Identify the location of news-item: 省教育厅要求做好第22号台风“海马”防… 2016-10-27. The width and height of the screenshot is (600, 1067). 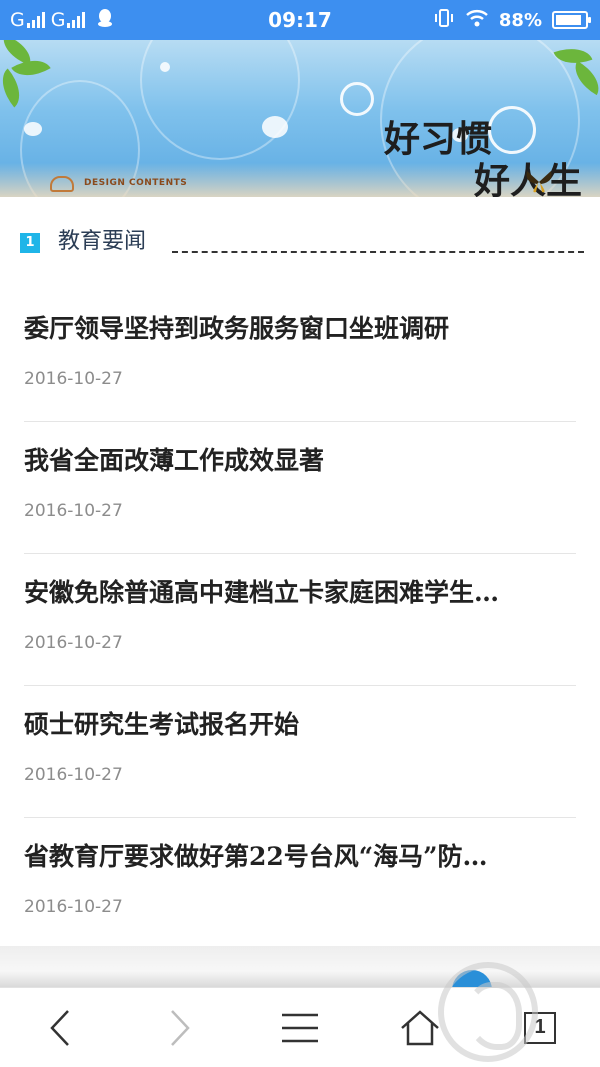
(300, 884).